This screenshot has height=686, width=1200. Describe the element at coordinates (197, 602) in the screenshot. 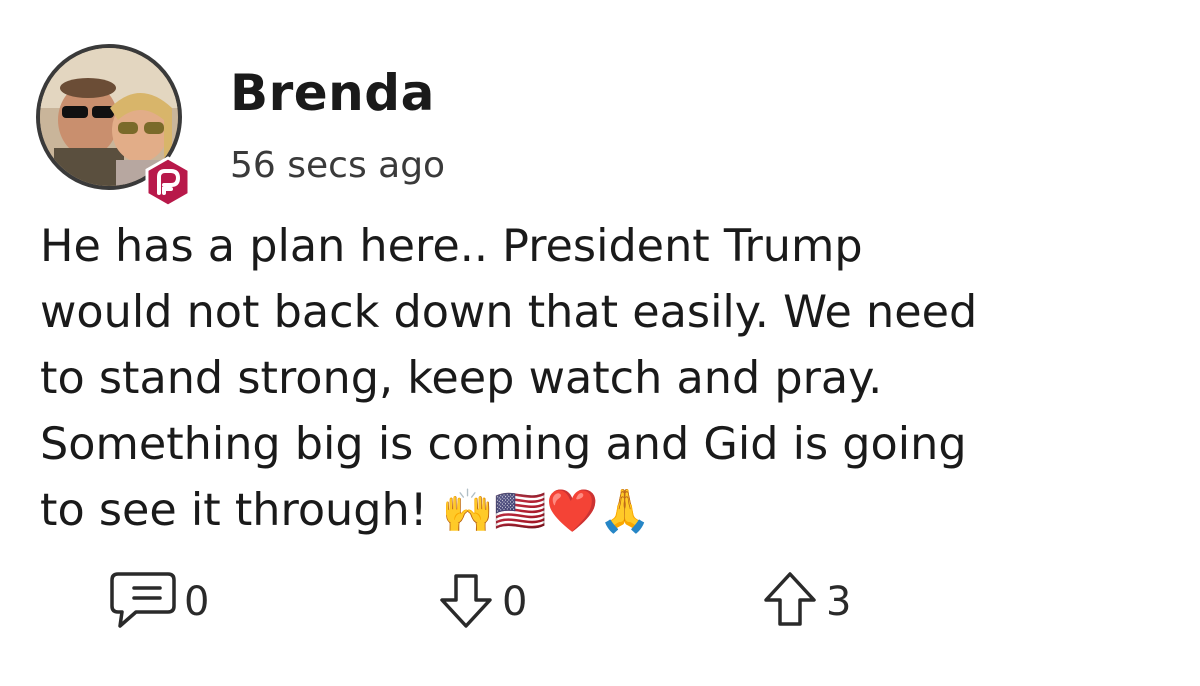

I see `comment-count: 0` at that location.